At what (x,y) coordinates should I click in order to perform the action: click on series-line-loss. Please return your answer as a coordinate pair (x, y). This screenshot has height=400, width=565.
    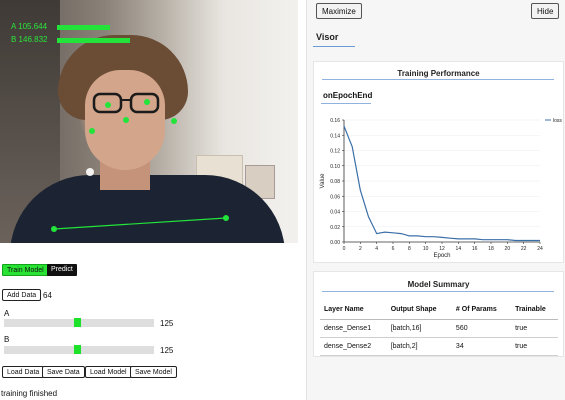
    Looking at the image, I should click on (441, 183).